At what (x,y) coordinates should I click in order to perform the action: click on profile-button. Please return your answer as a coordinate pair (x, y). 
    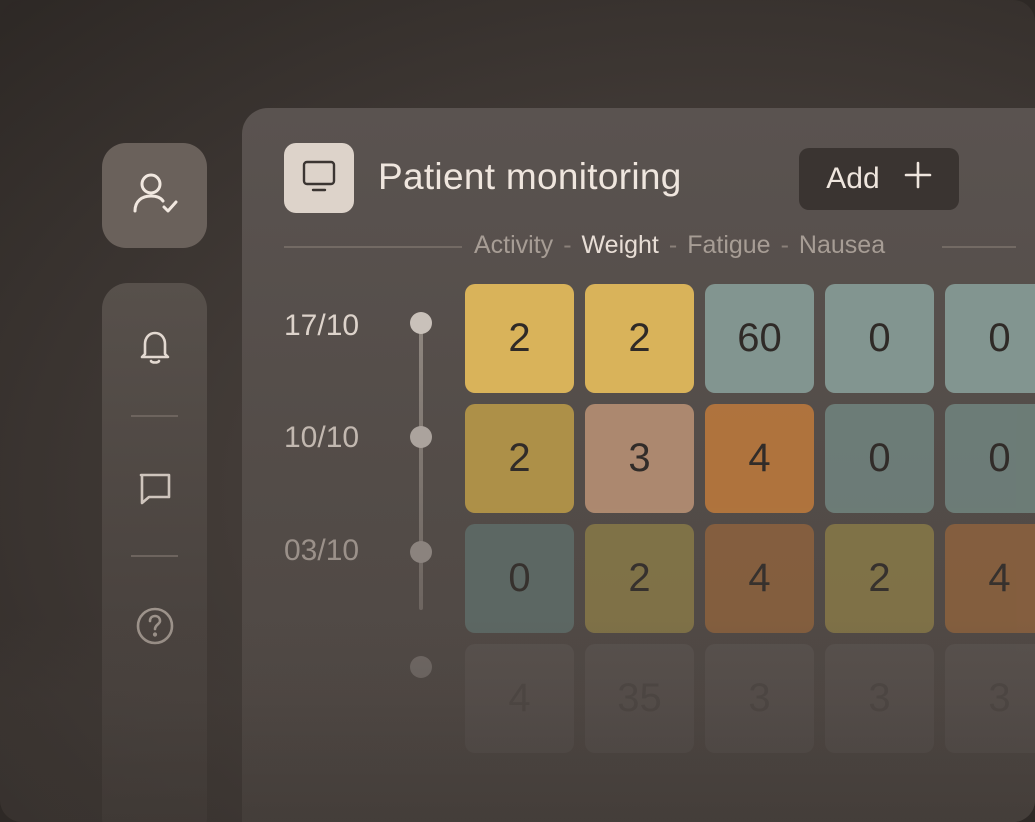
    Looking at the image, I should click on (154, 195).